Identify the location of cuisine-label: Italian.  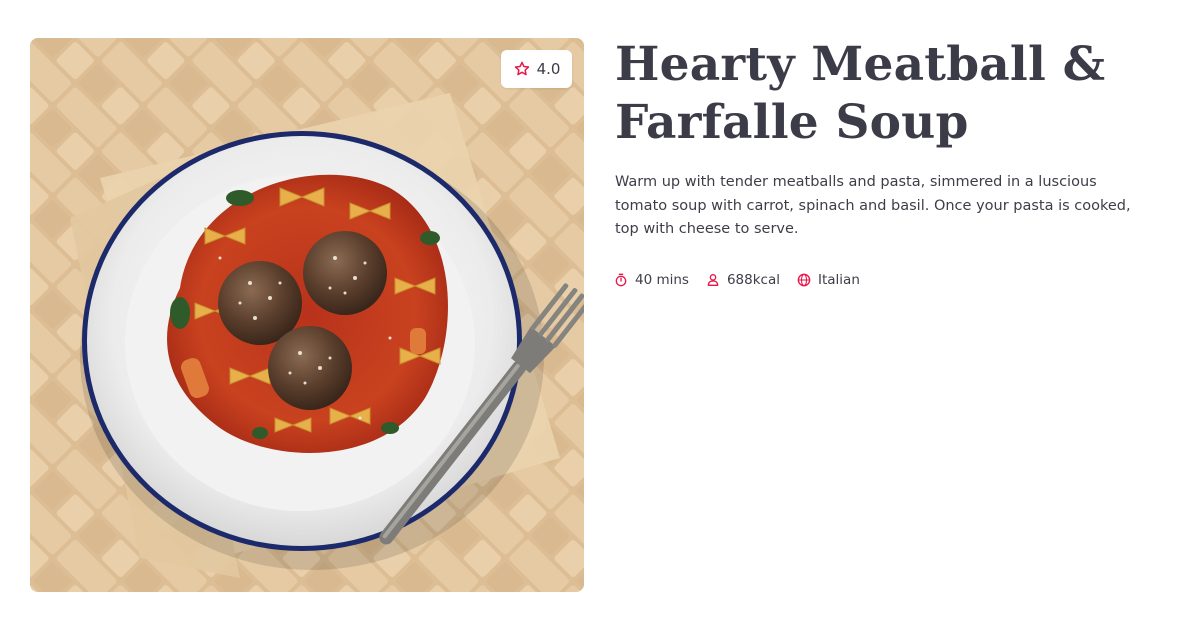
(839, 280).